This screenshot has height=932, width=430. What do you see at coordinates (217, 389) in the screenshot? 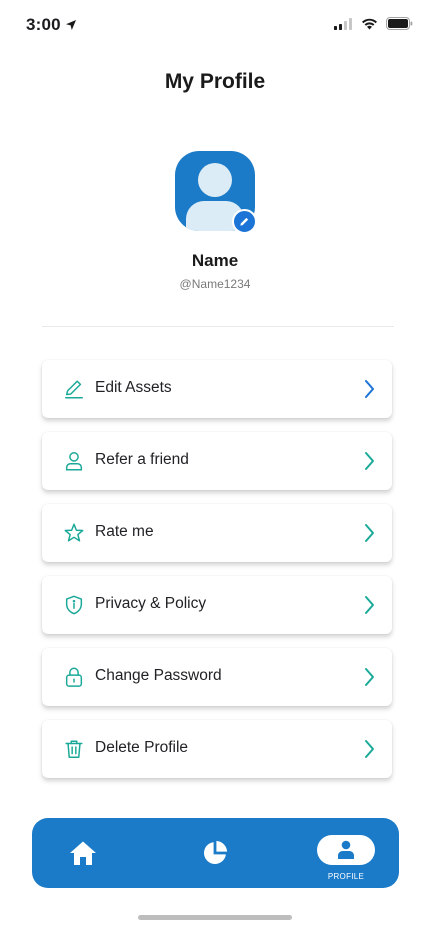
I see `menu-item-edit-assets: Edit Assets` at bounding box center [217, 389].